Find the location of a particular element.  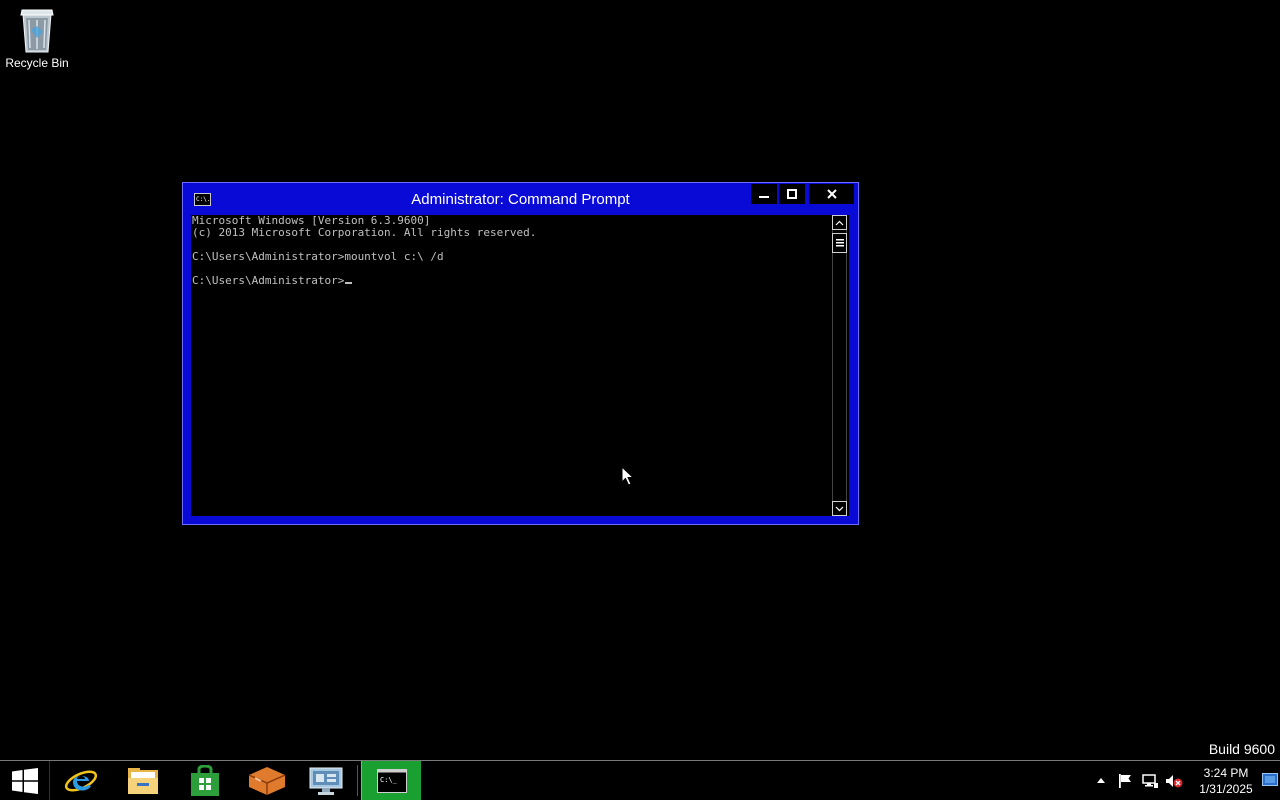

windows-logo-icon is located at coordinates (24, 780).